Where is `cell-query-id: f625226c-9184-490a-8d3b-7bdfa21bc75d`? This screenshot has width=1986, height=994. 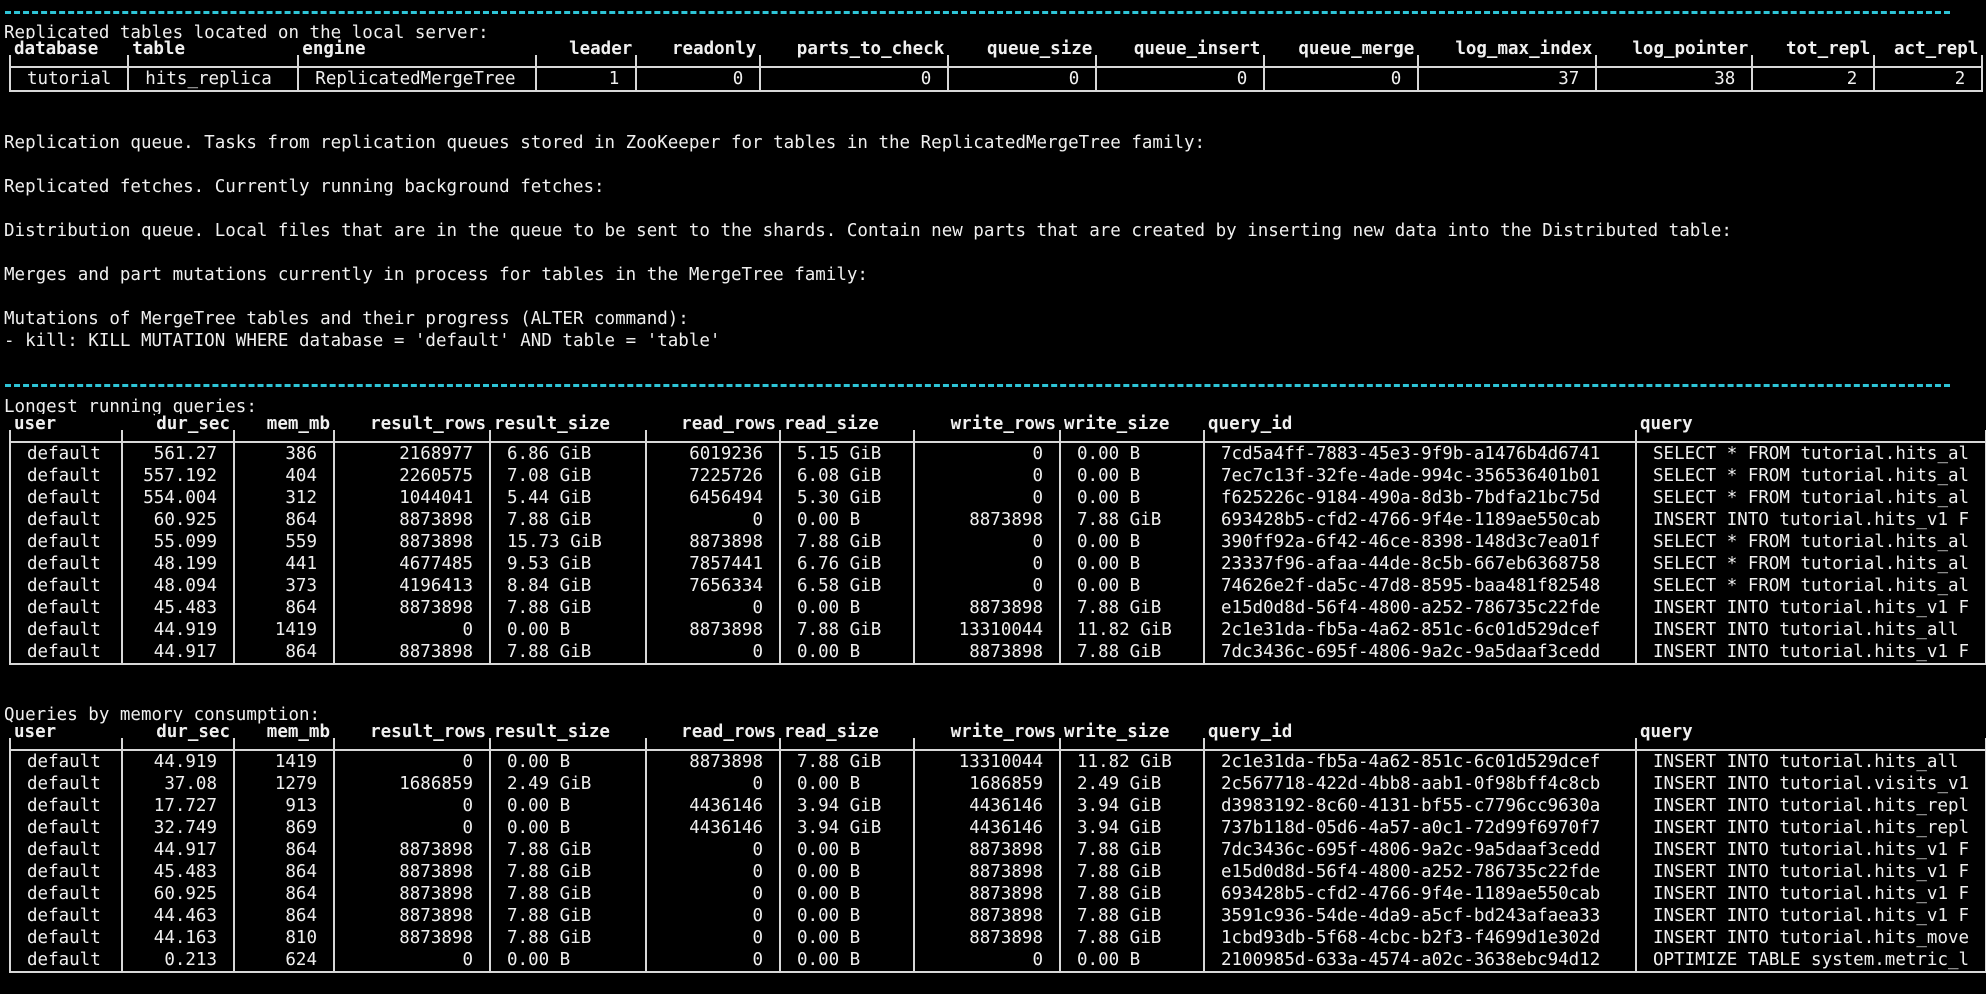
cell-query-id: f625226c-9184-490a-8d3b-7bdfa21bc75d is located at coordinates (1419, 498).